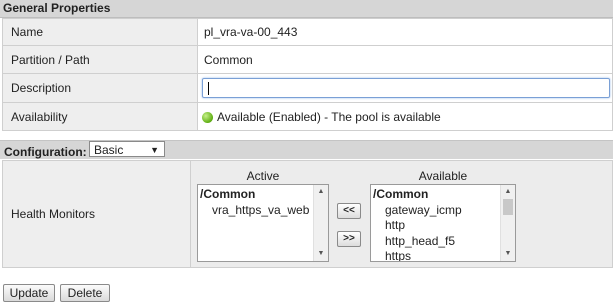 Image resolution: width=613 pixels, height=305 pixels. I want to click on list-item: vra_https_va_web, so click(256, 211).